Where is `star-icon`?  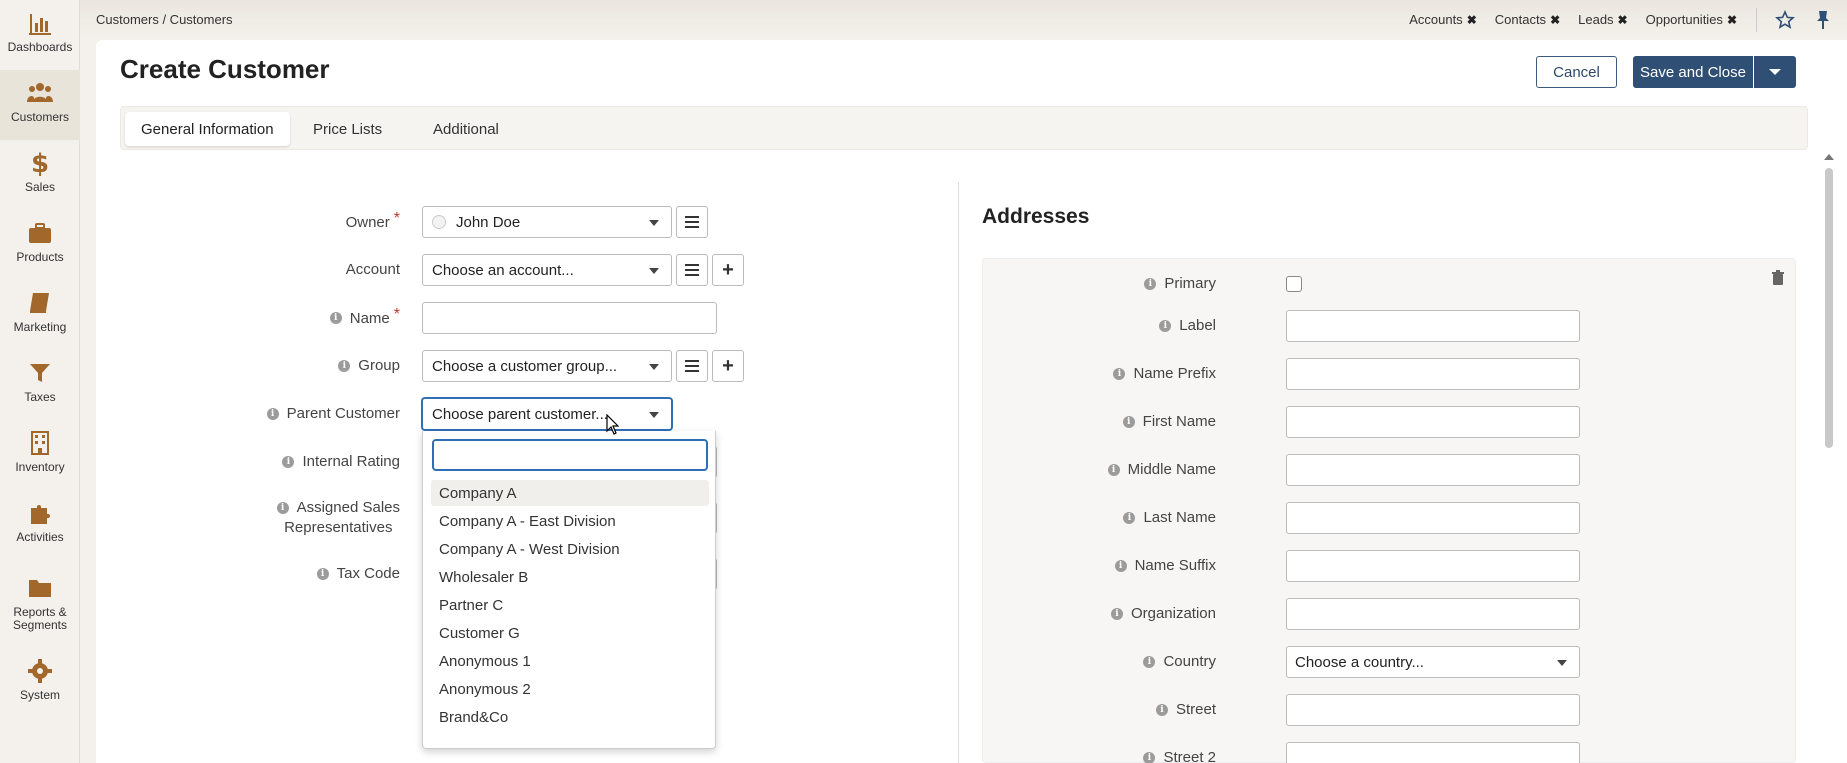 star-icon is located at coordinates (1785, 20).